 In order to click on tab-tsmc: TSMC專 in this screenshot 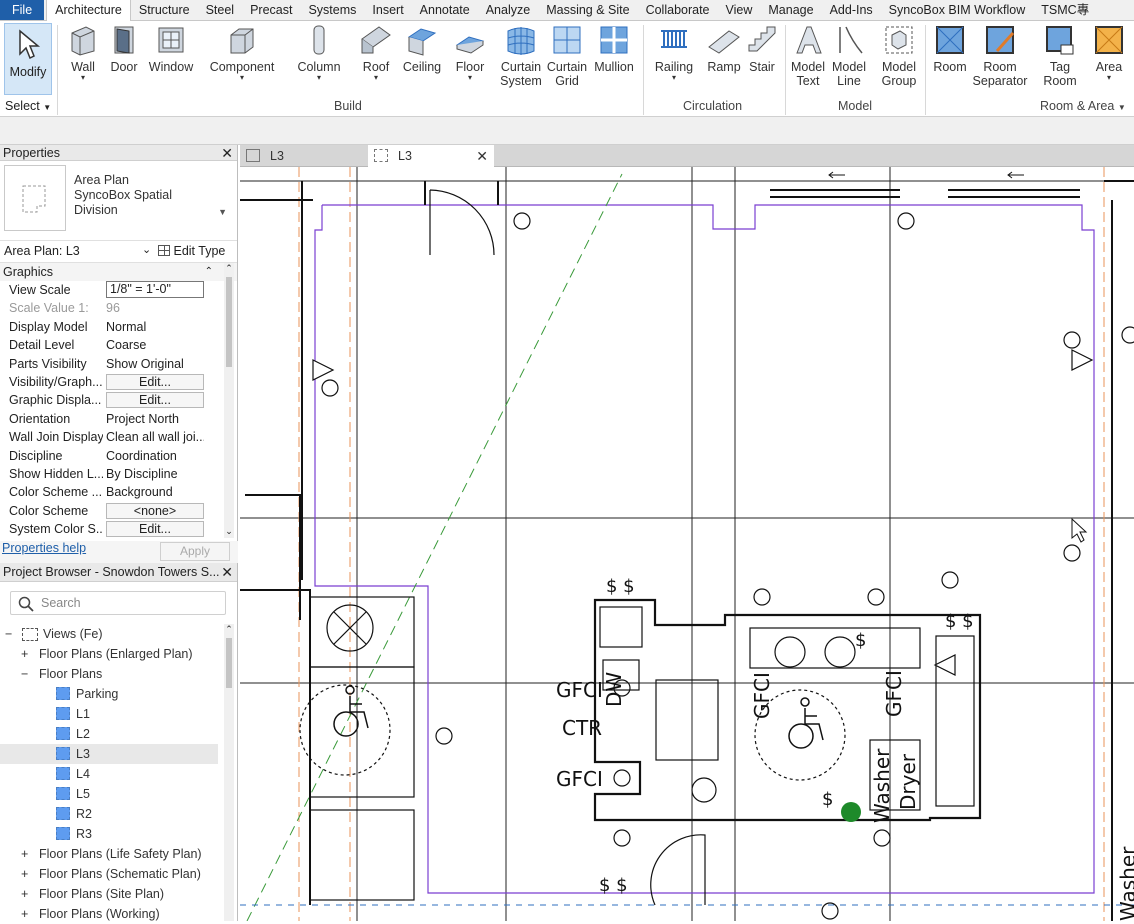, I will do `click(1065, 10)`.